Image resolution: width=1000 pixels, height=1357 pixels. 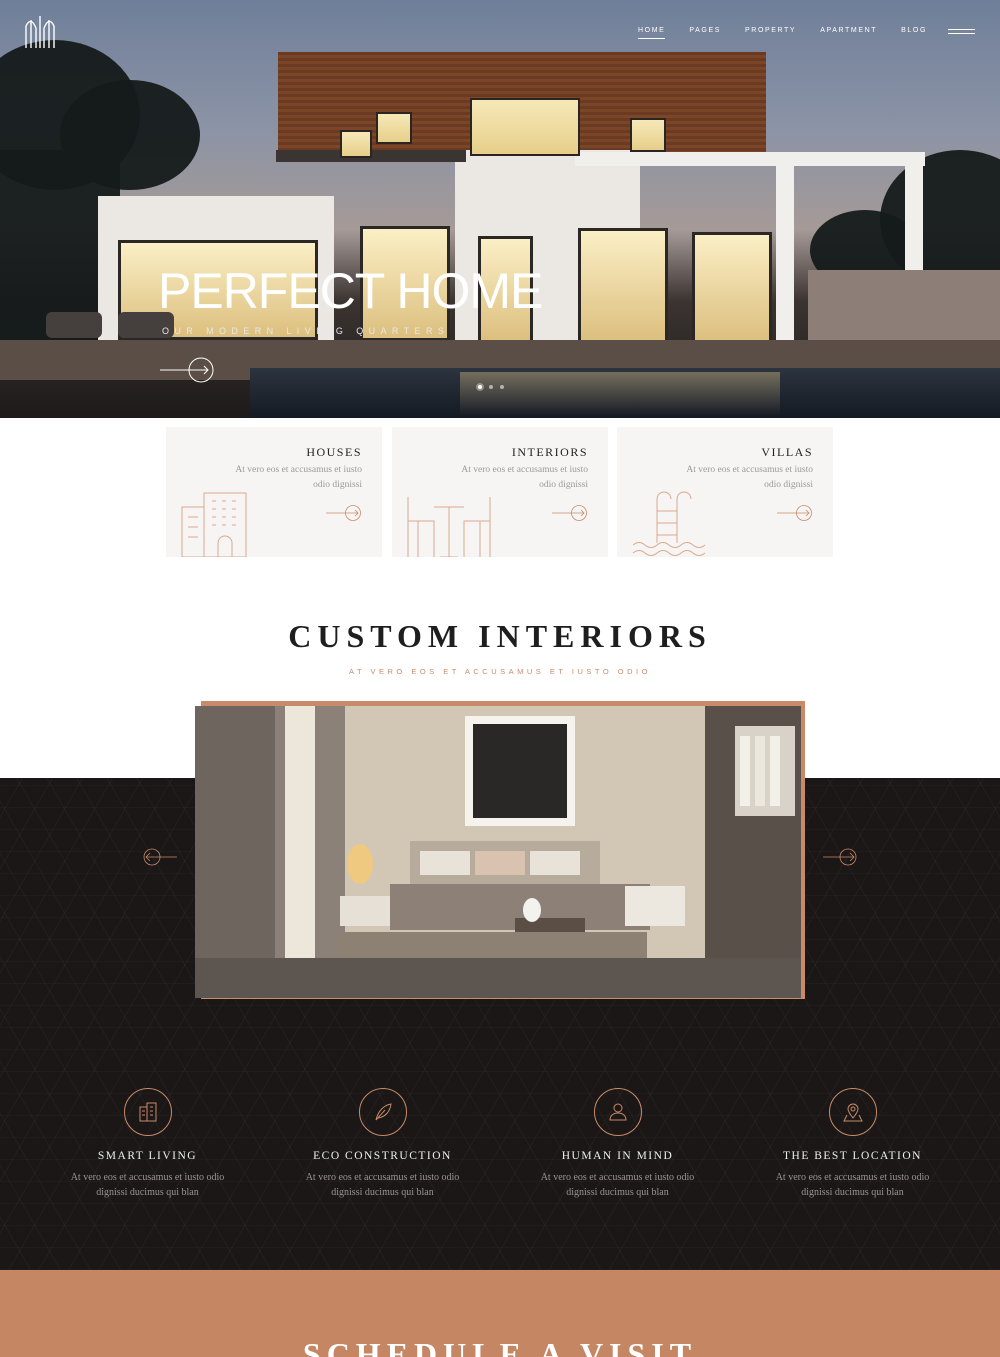 What do you see at coordinates (914, 33) in the screenshot?
I see `nav-item-blog: BLOG` at bounding box center [914, 33].